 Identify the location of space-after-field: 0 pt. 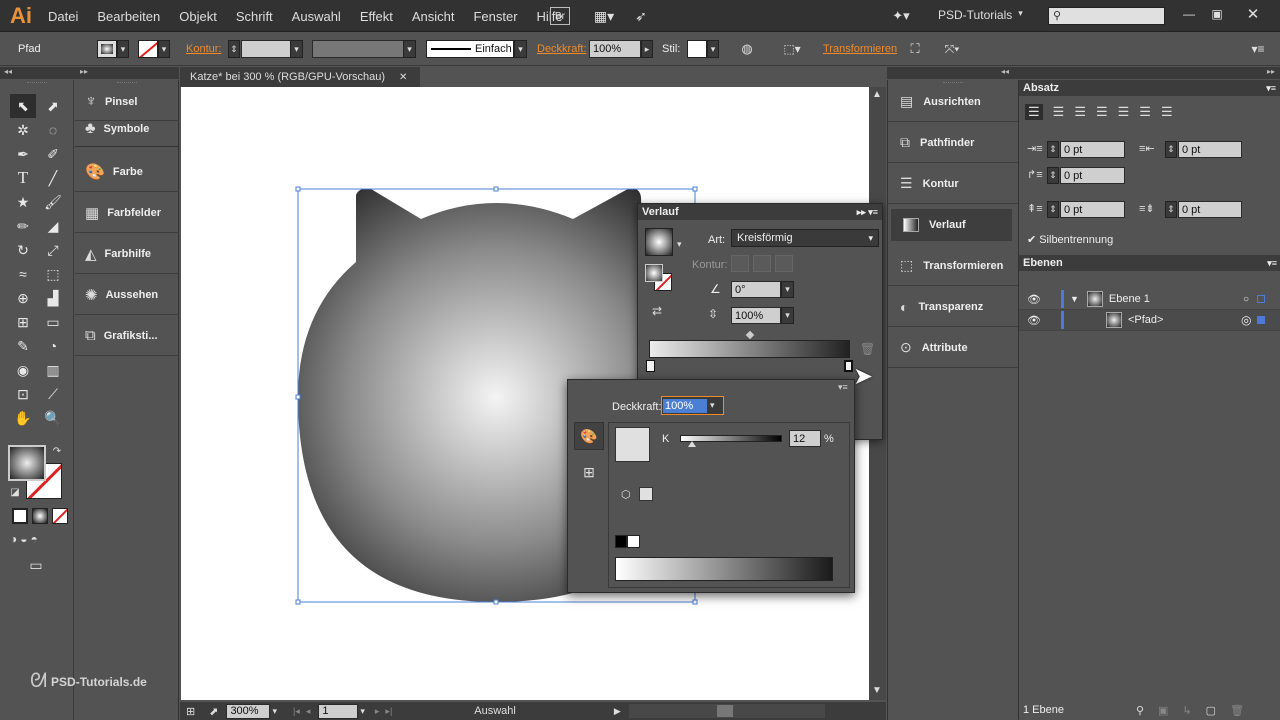
(1210, 209).